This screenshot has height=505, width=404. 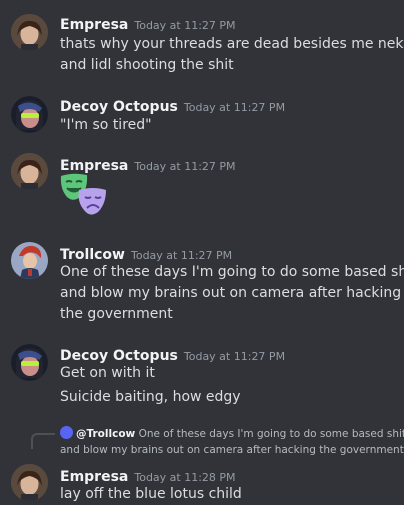 What do you see at coordinates (107, 373) in the screenshot?
I see `message-text: Get on with it` at bounding box center [107, 373].